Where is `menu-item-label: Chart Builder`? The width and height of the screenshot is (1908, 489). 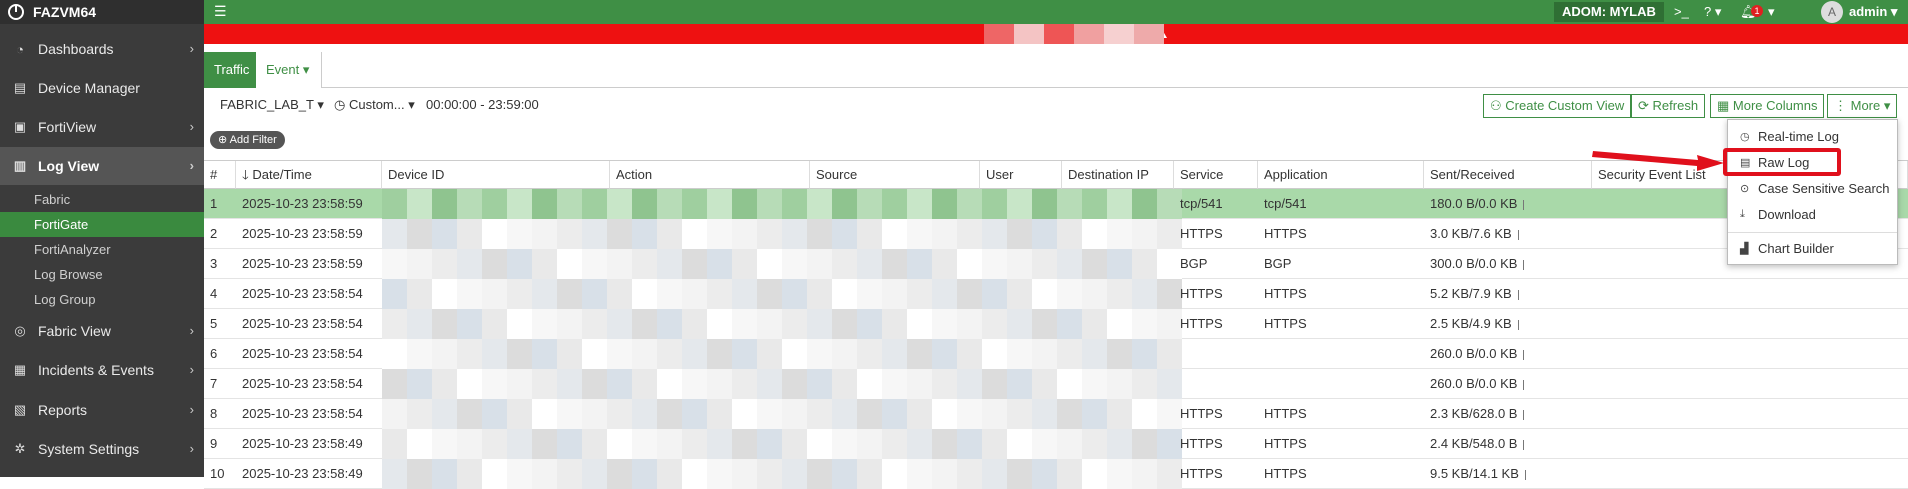 menu-item-label: Chart Builder is located at coordinates (1796, 248).